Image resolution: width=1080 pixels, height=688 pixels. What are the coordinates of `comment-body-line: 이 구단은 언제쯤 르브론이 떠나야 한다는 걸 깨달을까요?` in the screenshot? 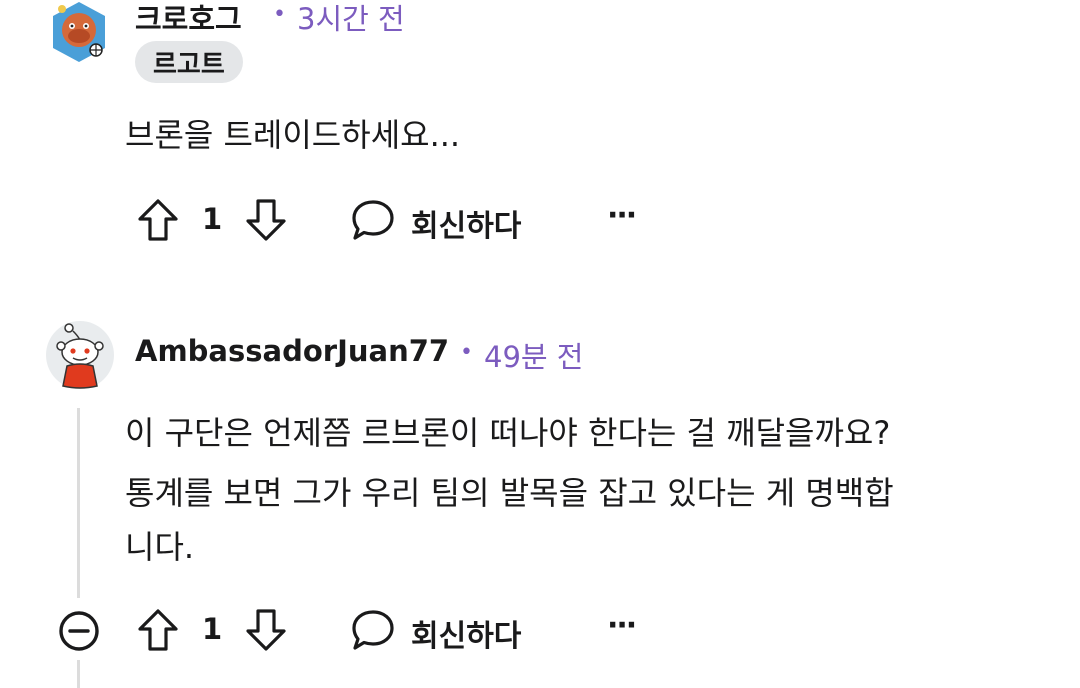 It's located at (508, 433).